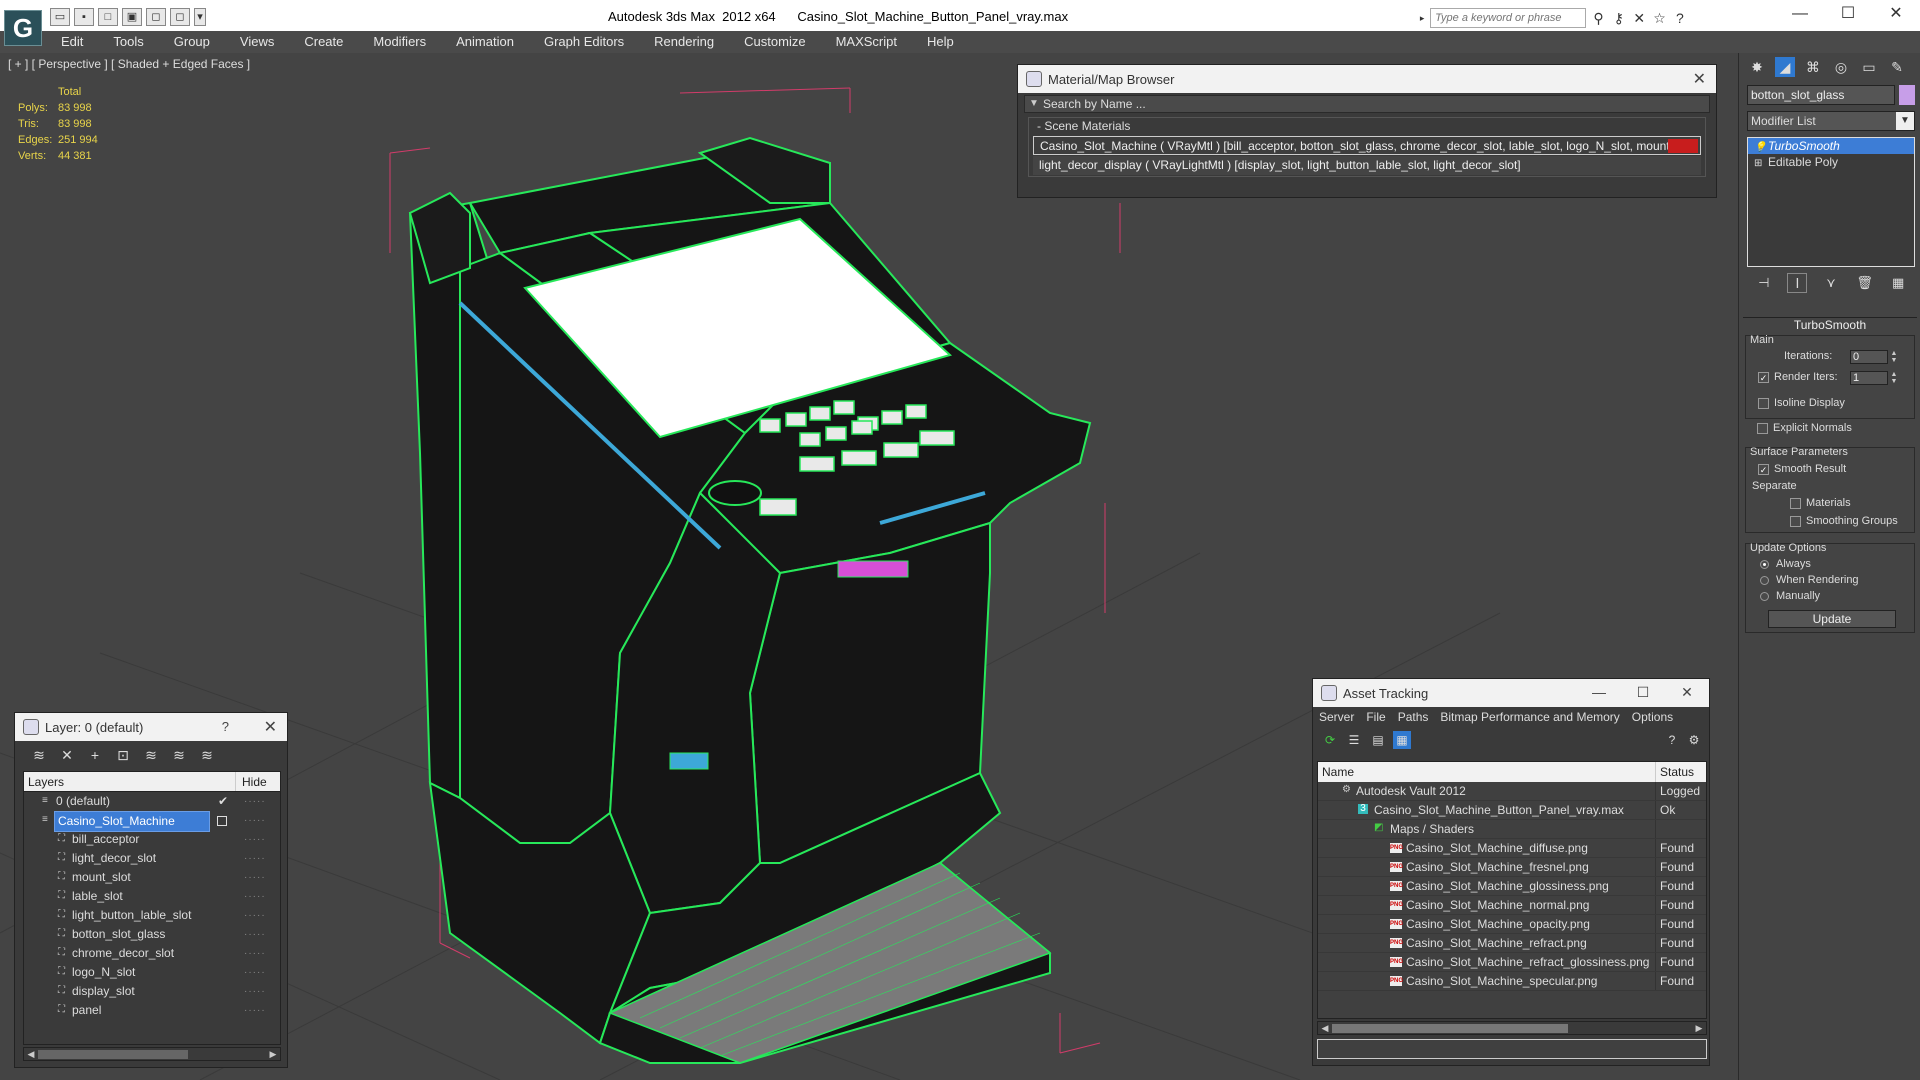 The width and height of the screenshot is (1920, 1080). I want to click on undo-icon: ◻, so click(156, 17).